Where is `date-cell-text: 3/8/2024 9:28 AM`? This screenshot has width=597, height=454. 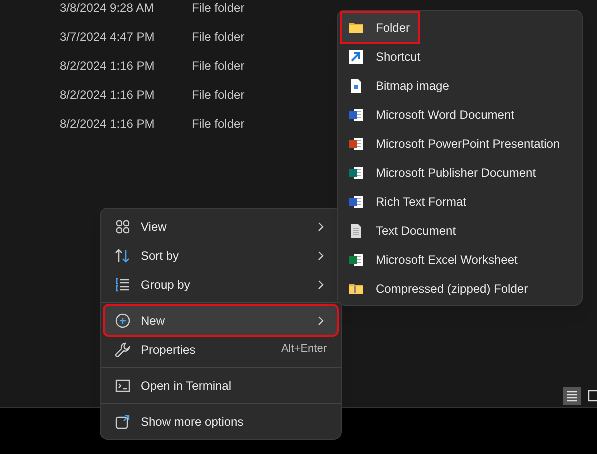 date-cell-text: 3/8/2024 9:28 AM is located at coordinates (108, 8).